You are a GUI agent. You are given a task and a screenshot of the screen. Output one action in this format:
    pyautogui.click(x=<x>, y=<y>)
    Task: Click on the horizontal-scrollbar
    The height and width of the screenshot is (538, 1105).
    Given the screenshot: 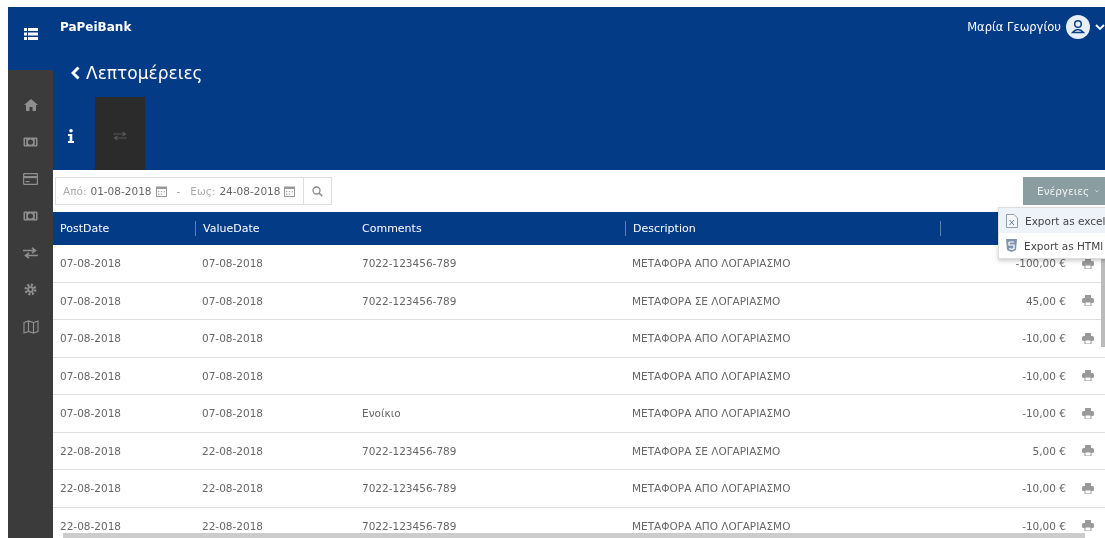 What is the action you would take?
    pyautogui.click(x=574, y=535)
    